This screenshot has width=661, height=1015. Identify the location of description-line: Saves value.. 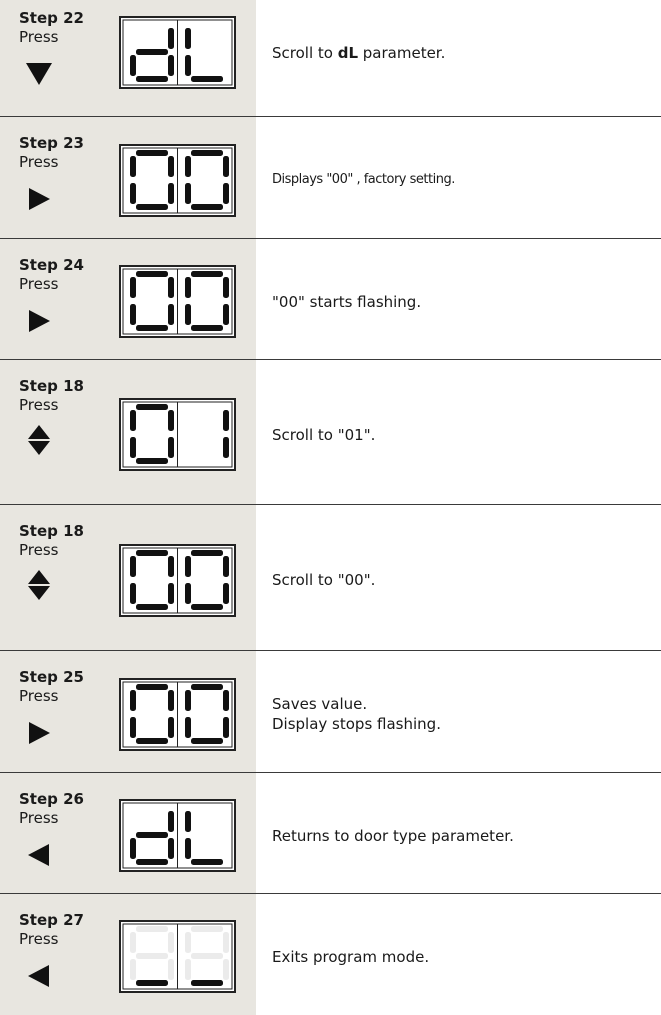
(462, 704).